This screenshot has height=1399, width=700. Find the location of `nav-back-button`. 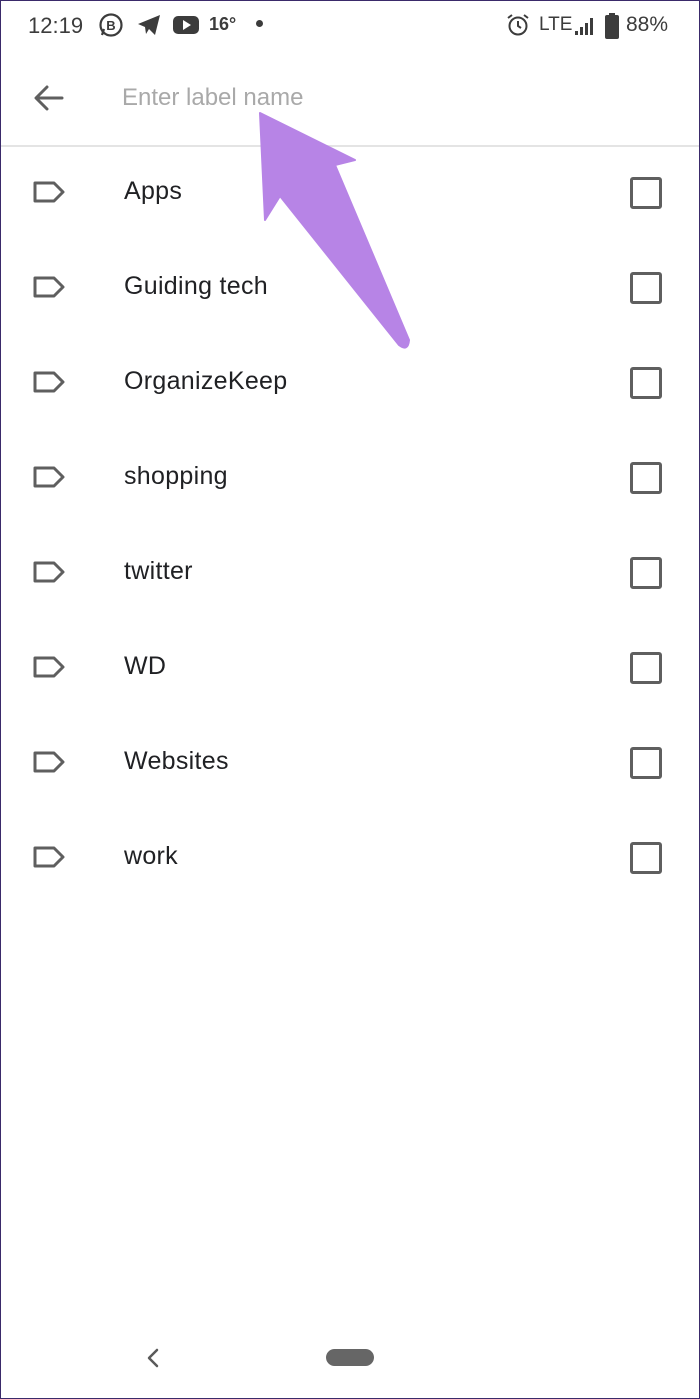

nav-back-button is located at coordinates (153, 1358).